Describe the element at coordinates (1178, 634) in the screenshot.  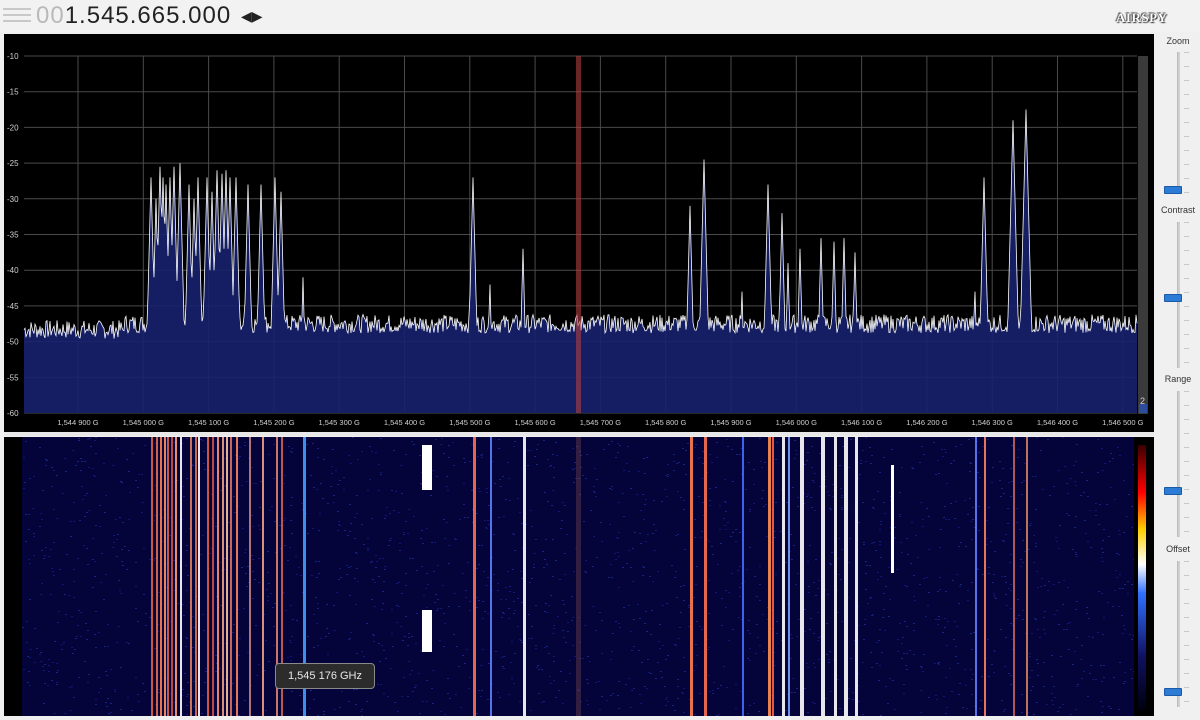
I see `offset-slider-track` at that location.